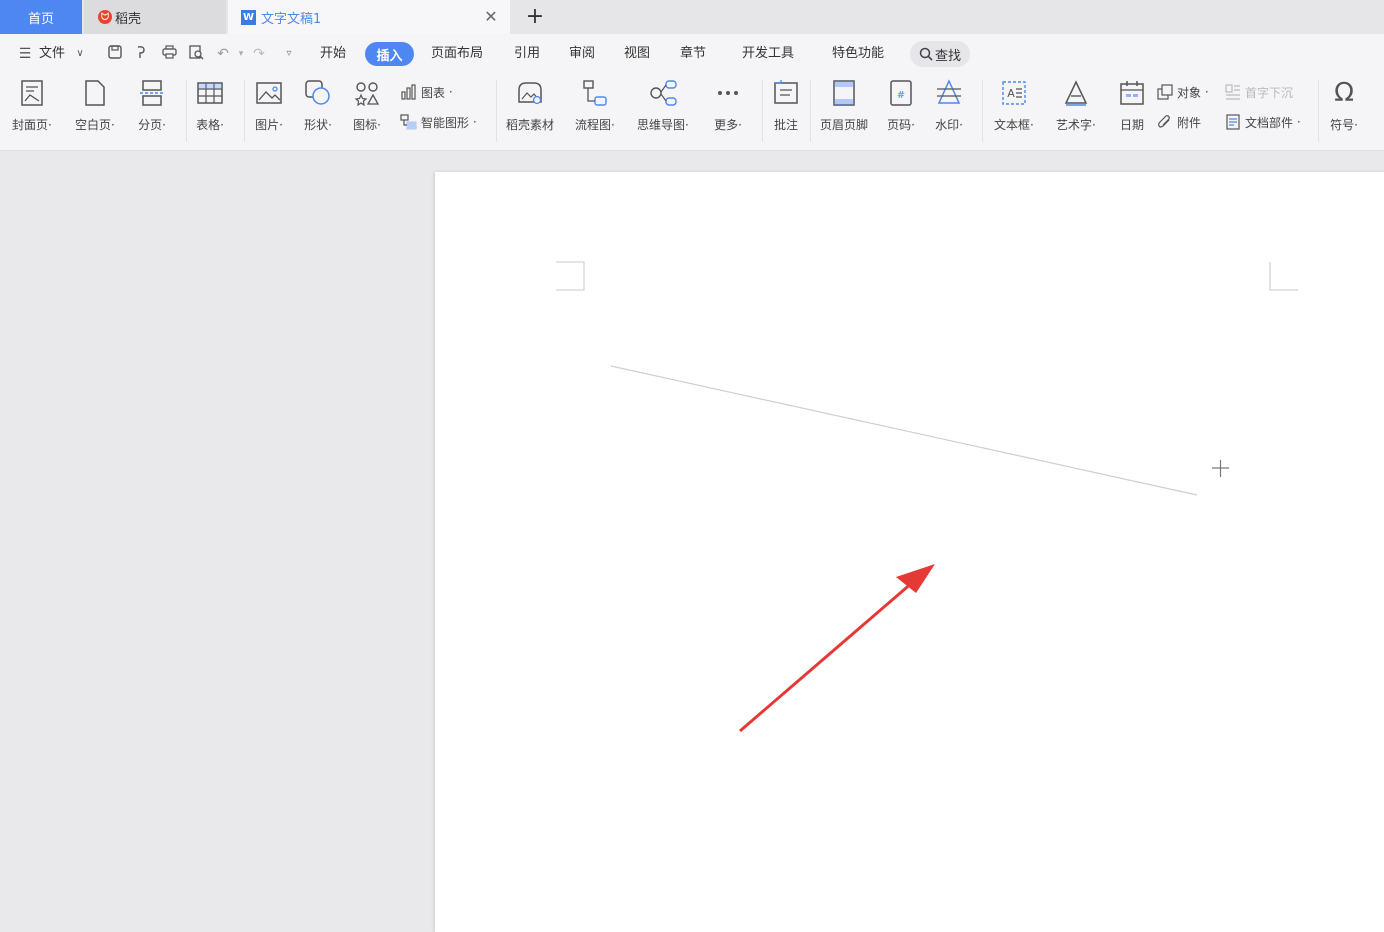  Describe the element at coordinates (947, 56) in the screenshot. I see `search-label: 查找` at that location.